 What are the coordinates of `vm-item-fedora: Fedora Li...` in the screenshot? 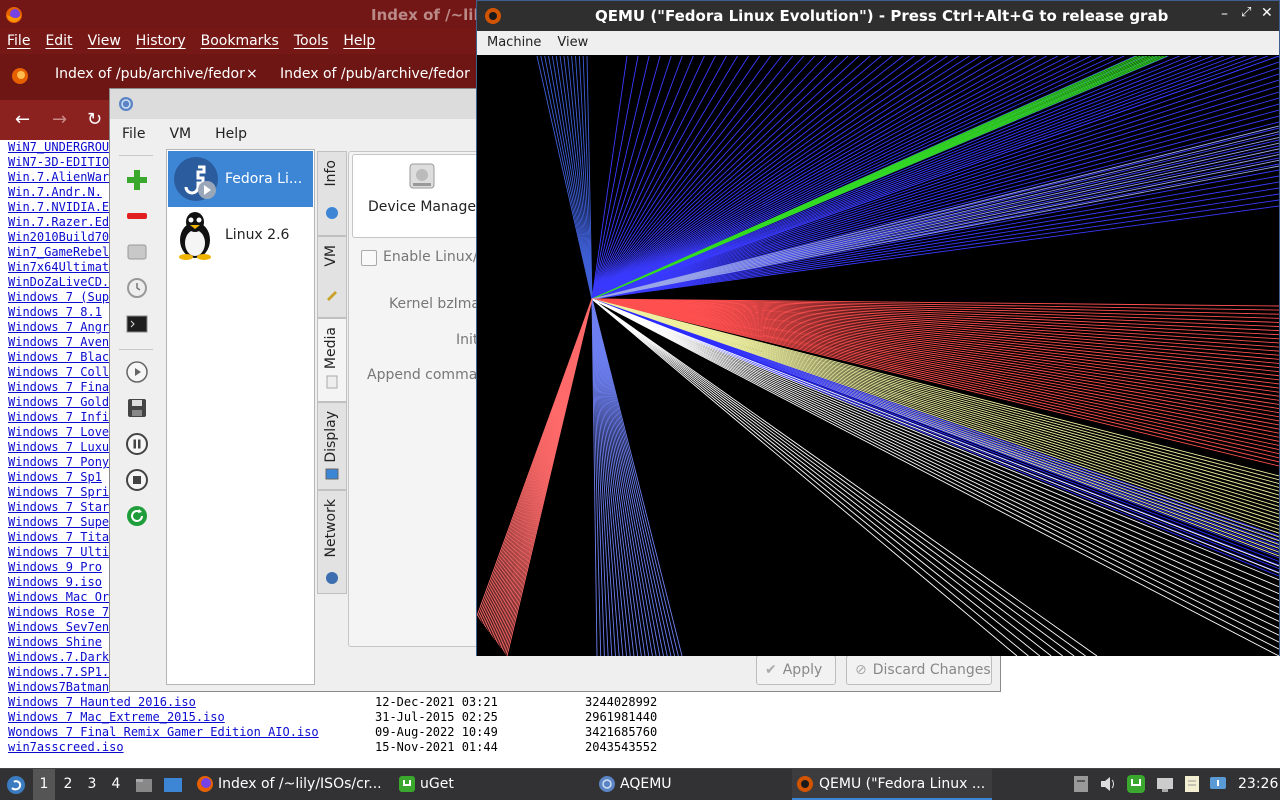 It's located at (240, 179).